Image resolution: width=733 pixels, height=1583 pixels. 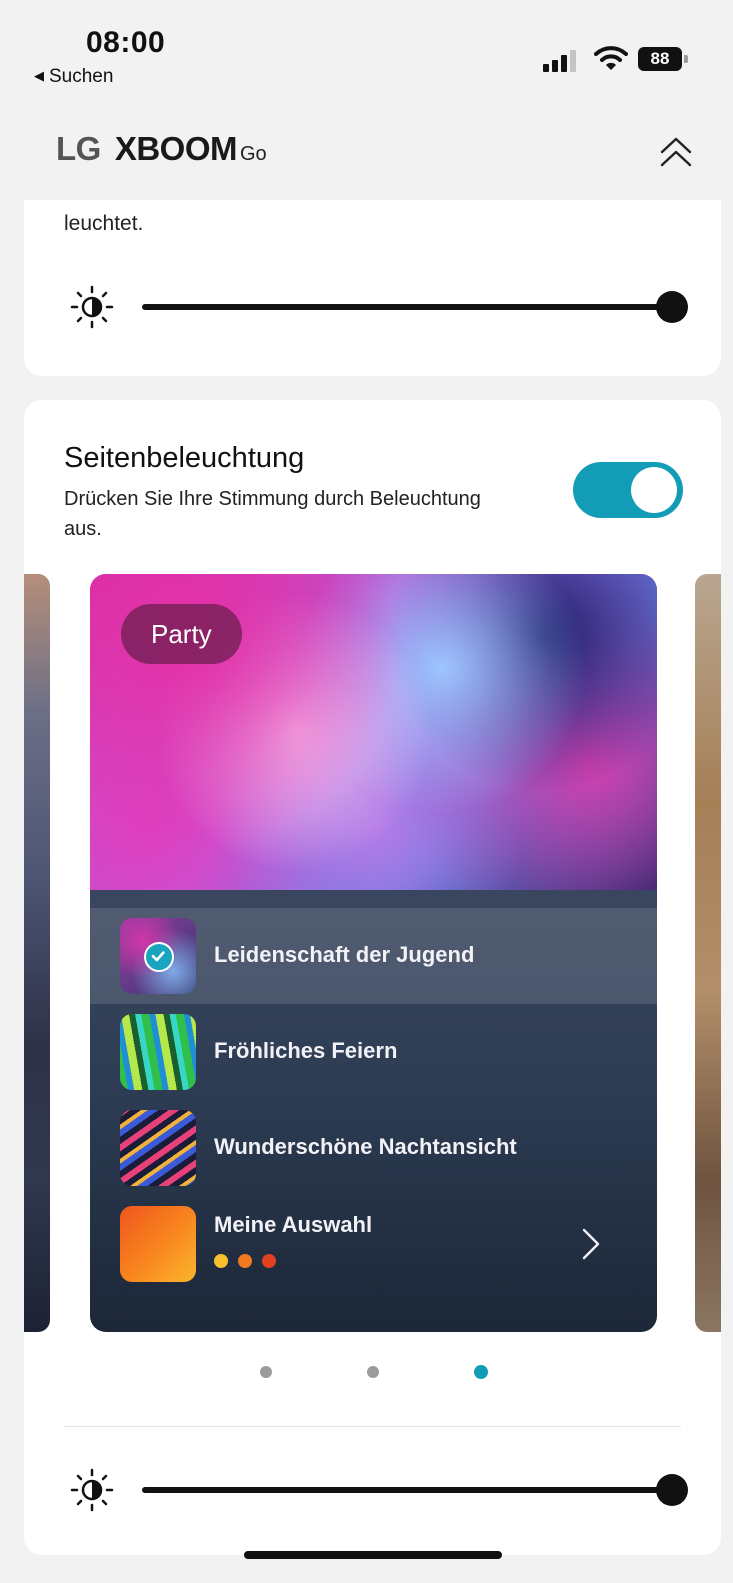 What do you see at coordinates (126, 42) in the screenshot?
I see `status-time: 08:00` at bounding box center [126, 42].